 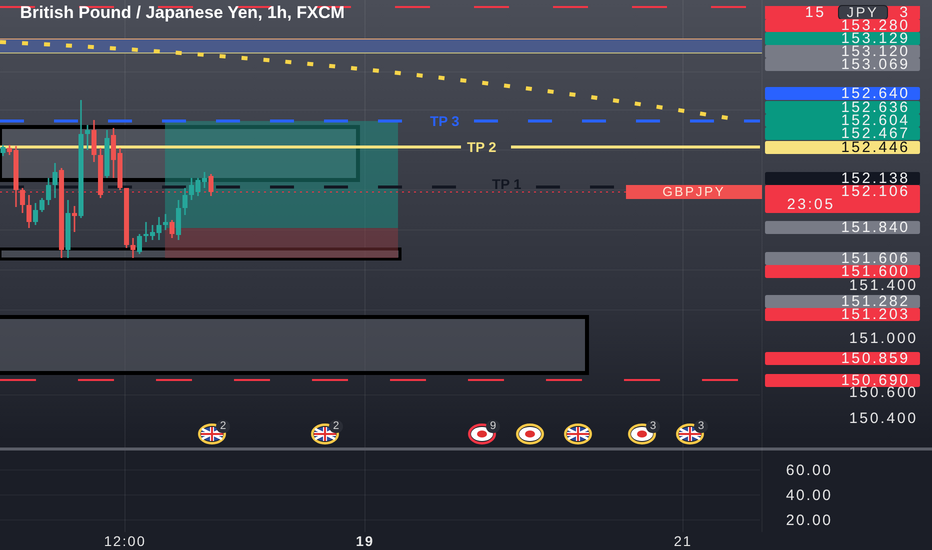 I want to click on axis-label: 151.400, so click(x=883, y=285).